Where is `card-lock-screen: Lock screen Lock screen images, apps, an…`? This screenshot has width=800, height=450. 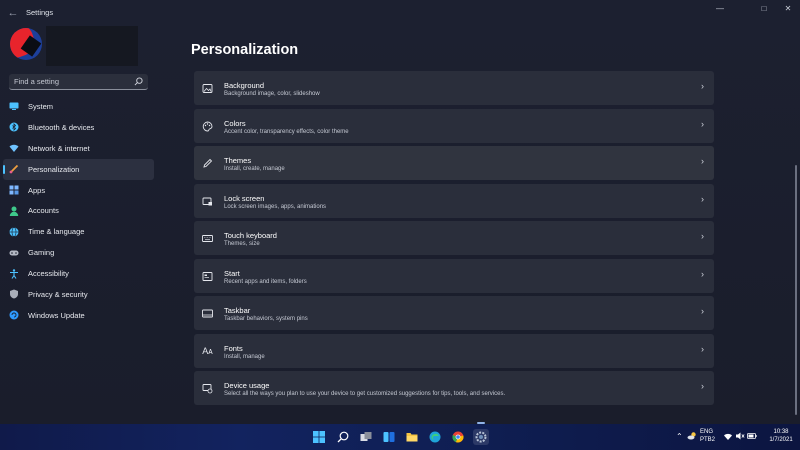
card-lock-screen: Lock screen Lock screen images, apps, an… is located at coordinates (454, 200).